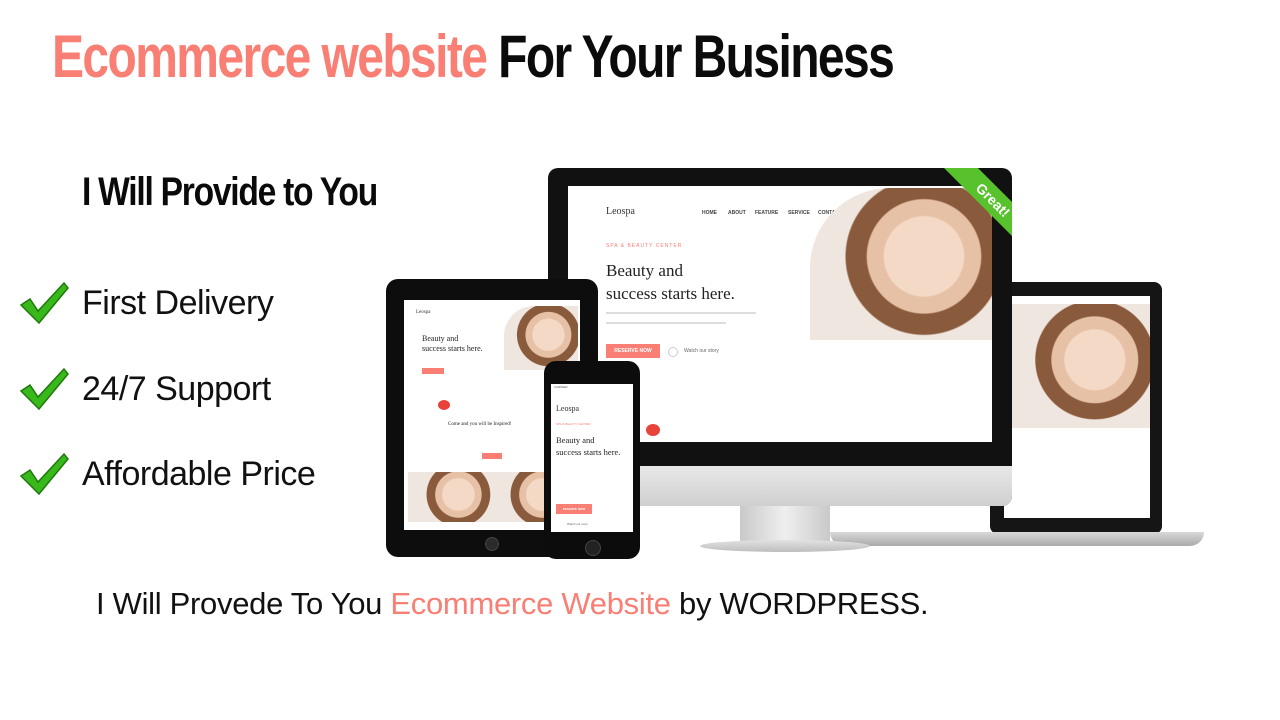 The width and height of the screenshot is (1280, 720). What do you see at coordinates (709, 213) in the screenshot?
I see `nav-home: HOME` at bounding box center [709, 213].